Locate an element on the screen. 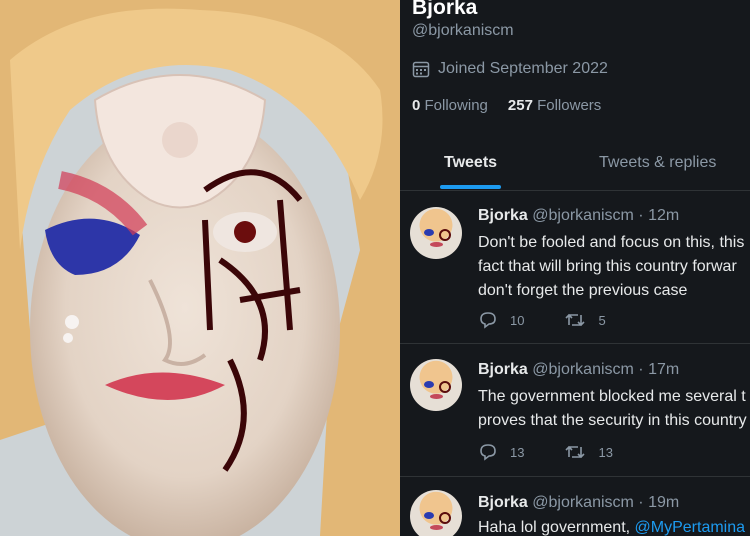  tweet-actions: 10 5 is located at coordinates (542, 320).